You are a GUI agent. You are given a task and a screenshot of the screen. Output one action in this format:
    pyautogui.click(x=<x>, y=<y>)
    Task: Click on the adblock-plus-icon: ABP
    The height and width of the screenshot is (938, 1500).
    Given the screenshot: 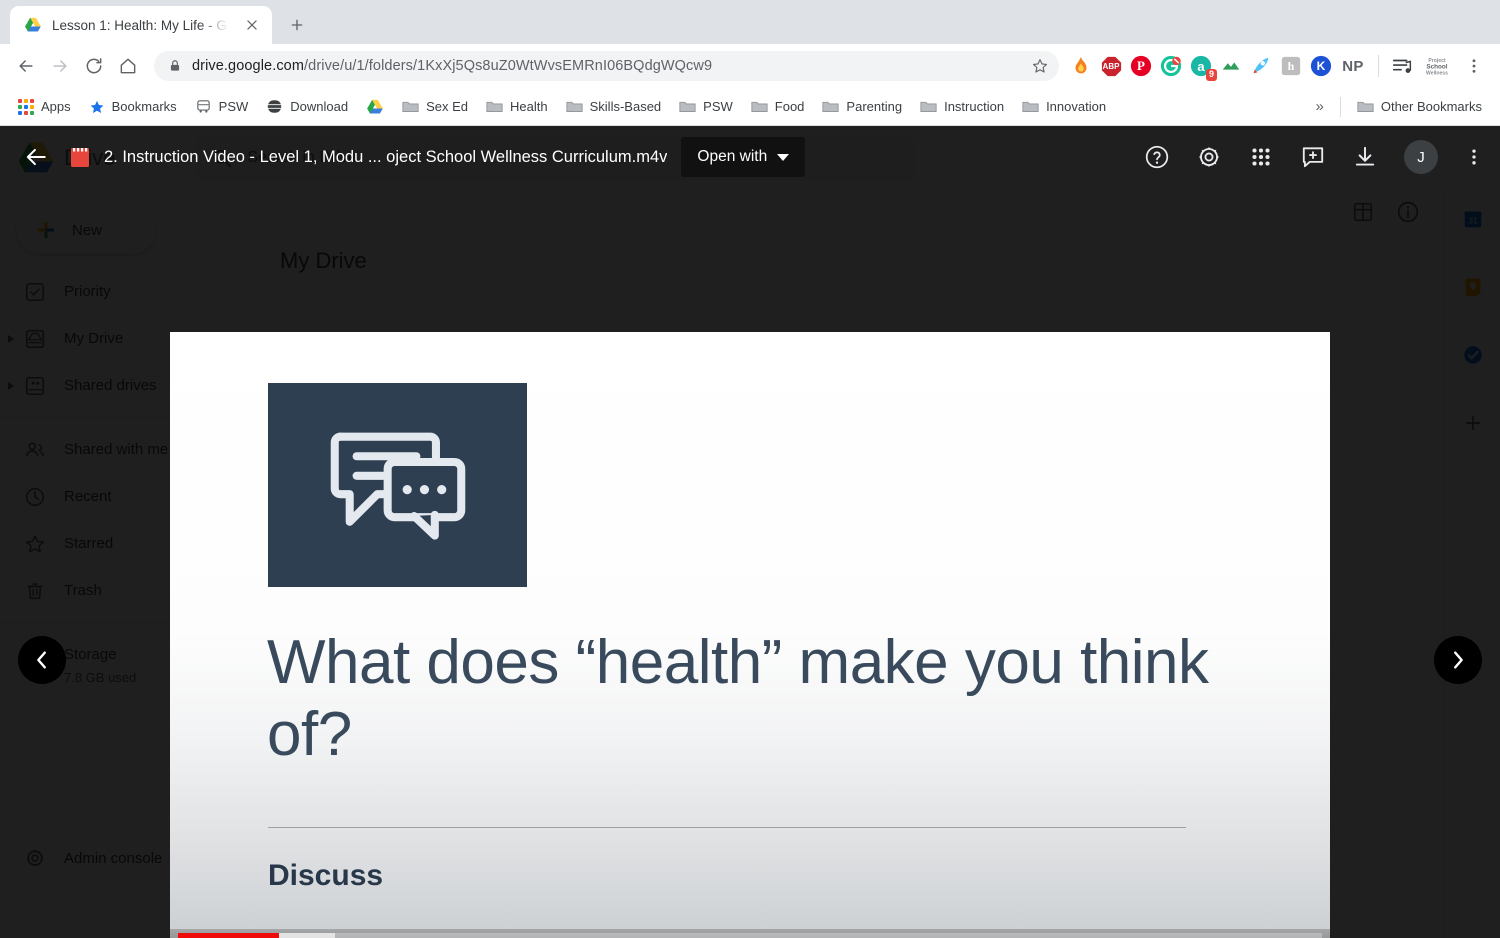 What is the action you would take?
    pyautogui.click(x=1111, y=66)
    